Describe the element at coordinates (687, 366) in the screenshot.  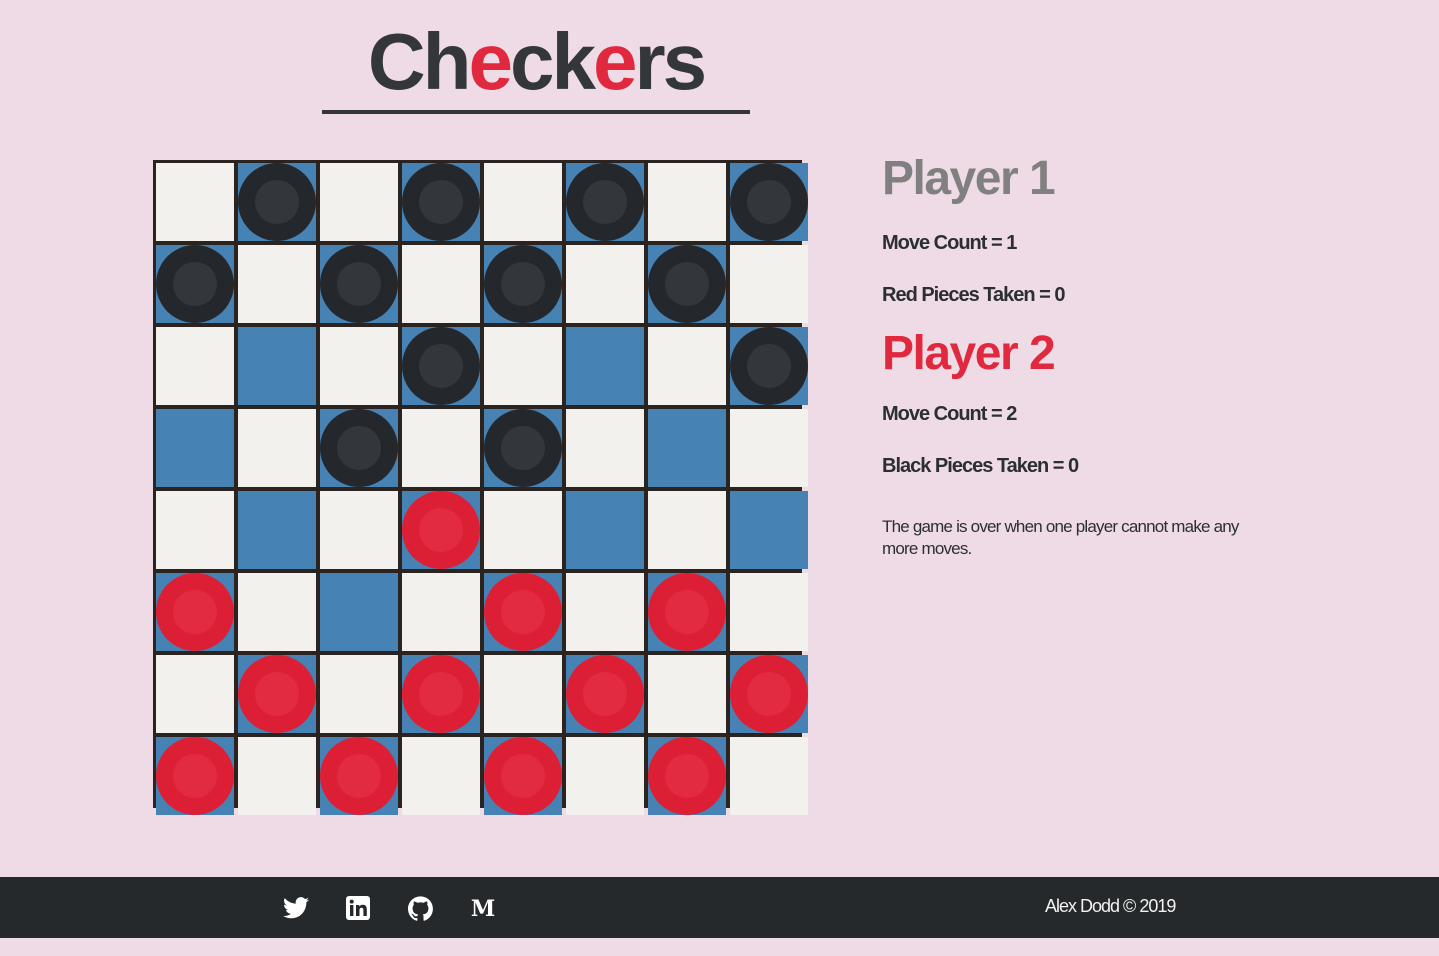
I see `board-square-r3c7` at that location.